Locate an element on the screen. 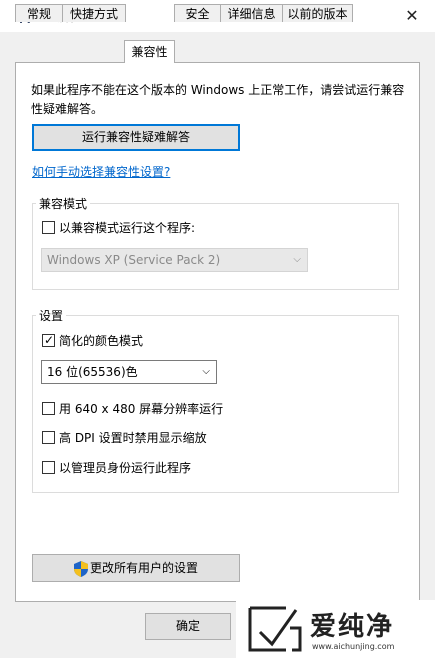  watermark-logo-icon is located at coordinates (275, 629).